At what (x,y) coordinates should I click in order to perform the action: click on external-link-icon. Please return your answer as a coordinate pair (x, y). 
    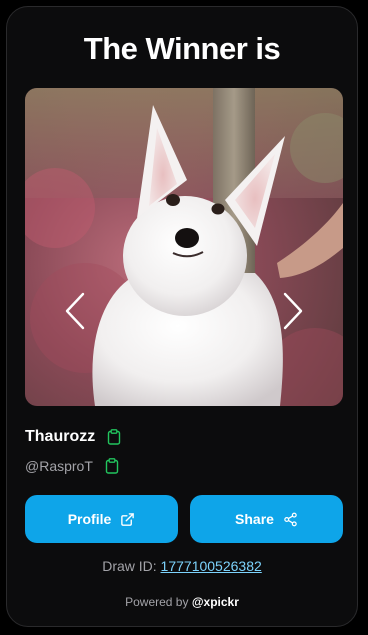
    Looking at the image, I should click on (128, 519).